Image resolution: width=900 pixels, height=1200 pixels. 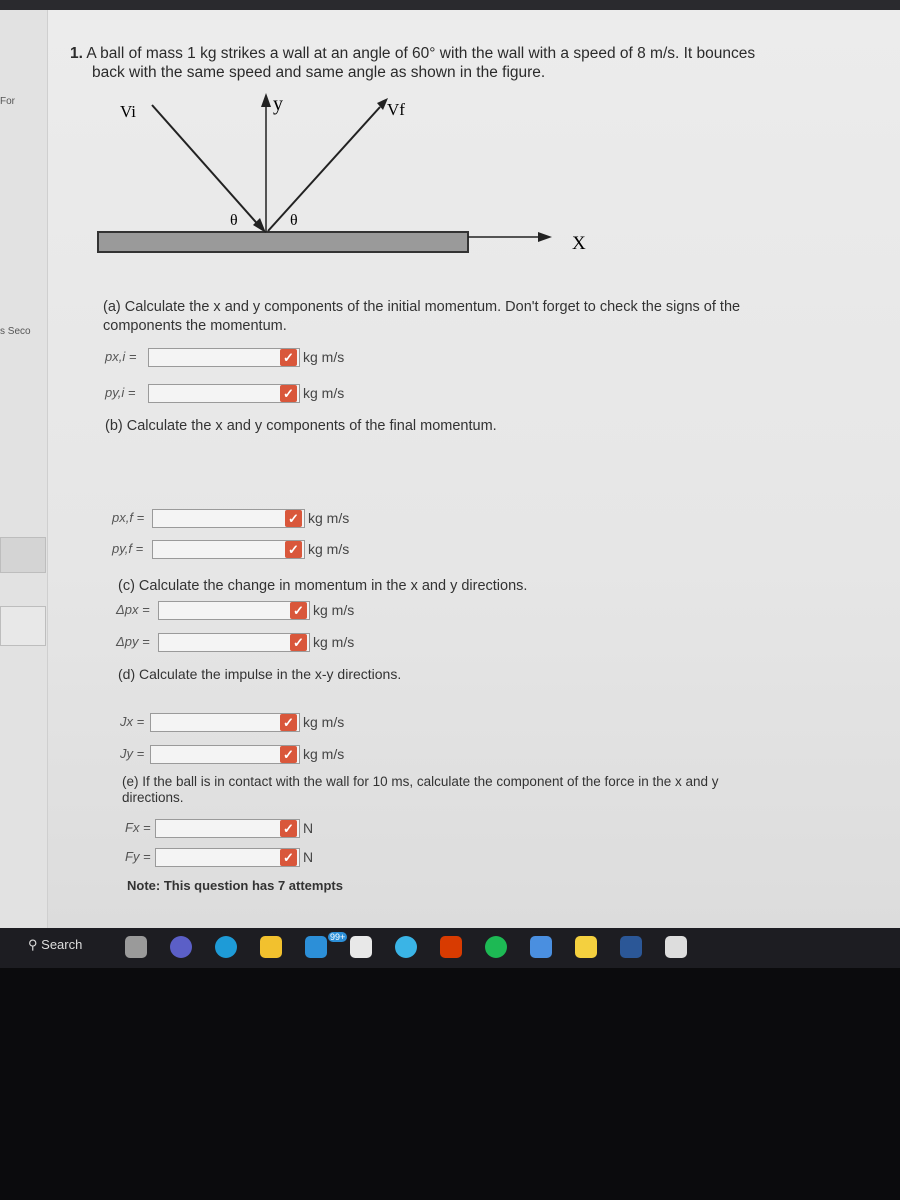 What do you see at coordinates (132, 721) in the screenshot?
I see `field-label: Jx =` at bounding box center [132, 721].